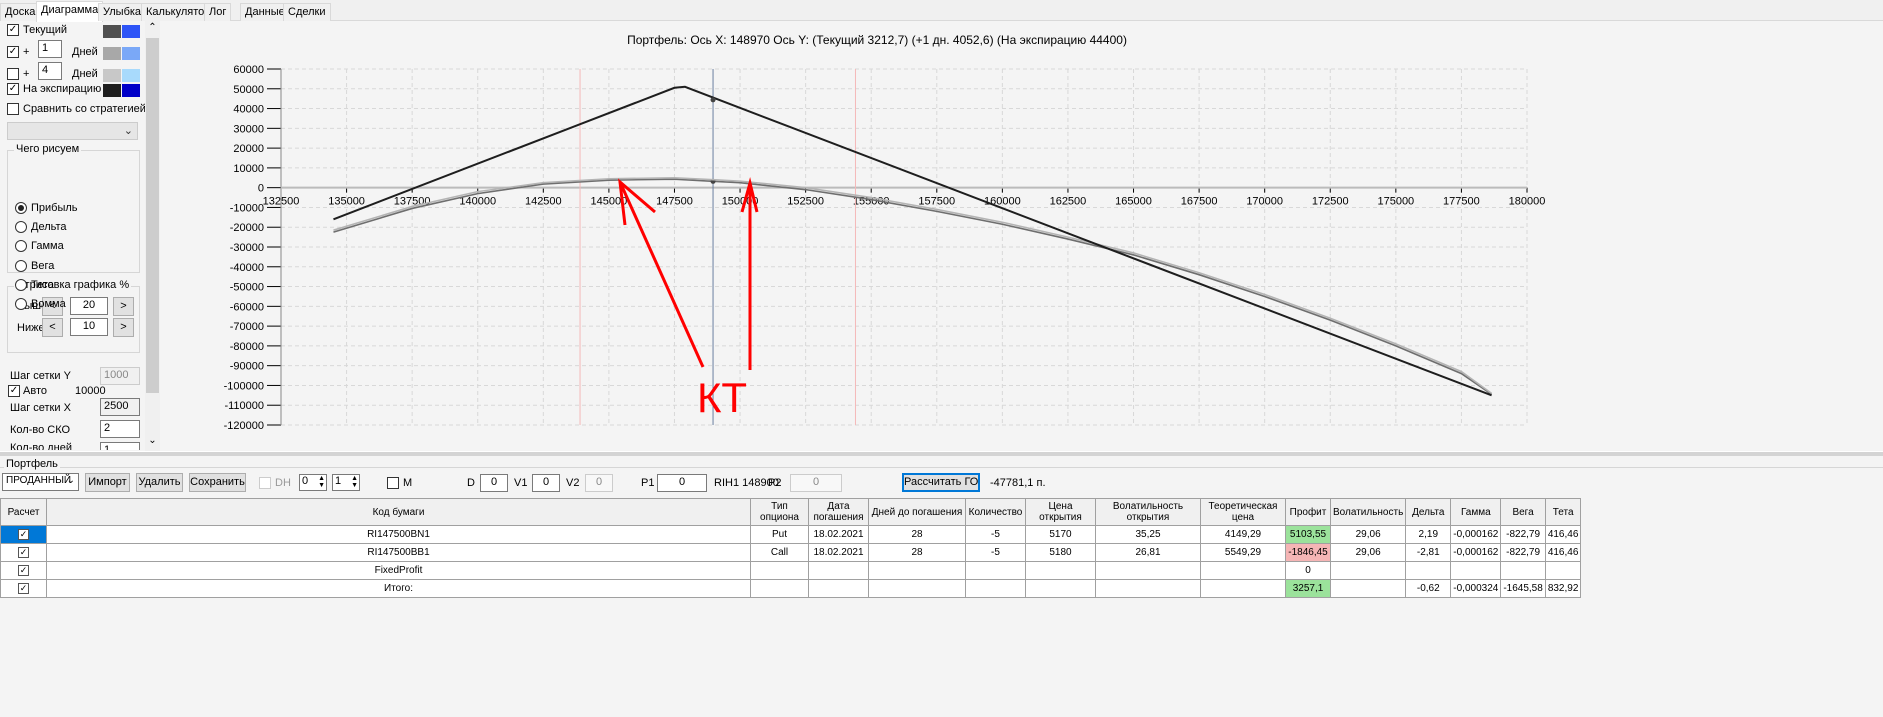 The image size is (1883, 717). Describe the element at coordinates (131, 53) in the screenshot. I see `plus1-color-swatch-alt` at that location.